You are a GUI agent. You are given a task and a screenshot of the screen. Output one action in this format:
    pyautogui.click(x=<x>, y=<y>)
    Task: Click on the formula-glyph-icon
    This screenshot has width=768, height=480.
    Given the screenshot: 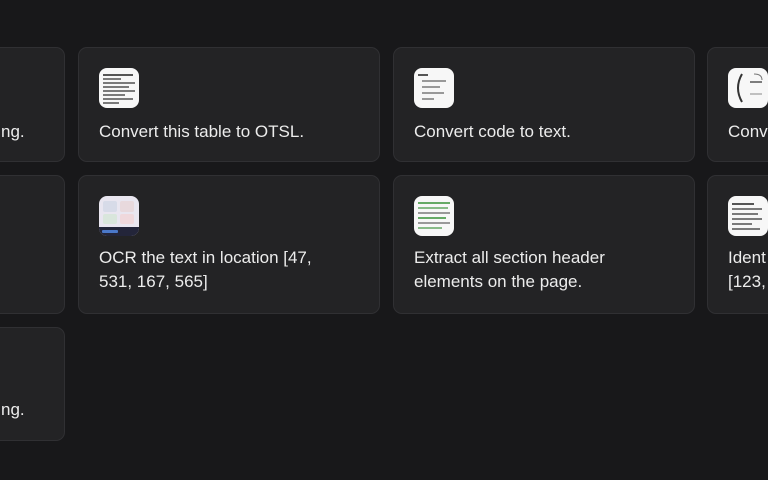 What is the action you would take?
    pyautogui.click(x=750, y=88)
    